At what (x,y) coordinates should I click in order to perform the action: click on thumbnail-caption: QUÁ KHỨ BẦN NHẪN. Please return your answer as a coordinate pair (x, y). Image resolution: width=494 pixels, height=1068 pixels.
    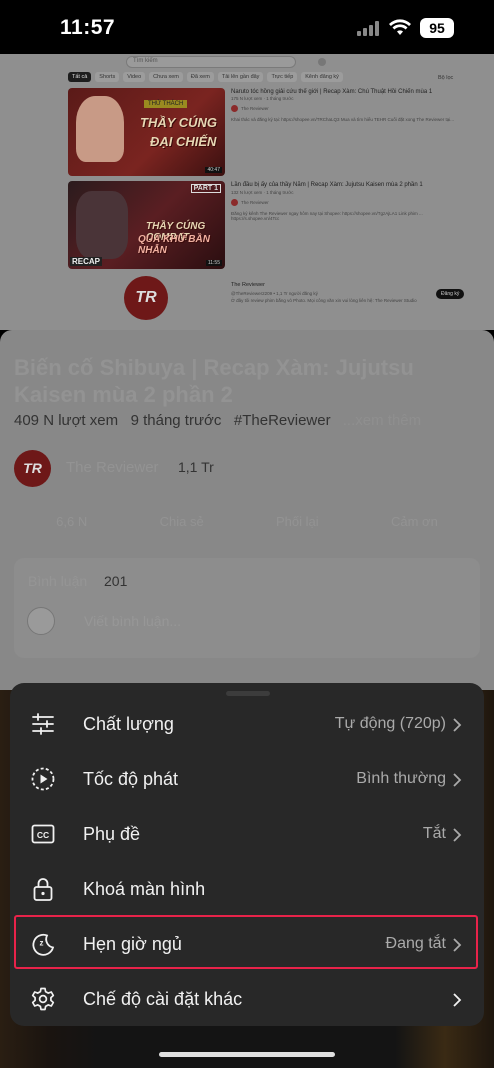
    Looking at the image, I should click on (174, 245).